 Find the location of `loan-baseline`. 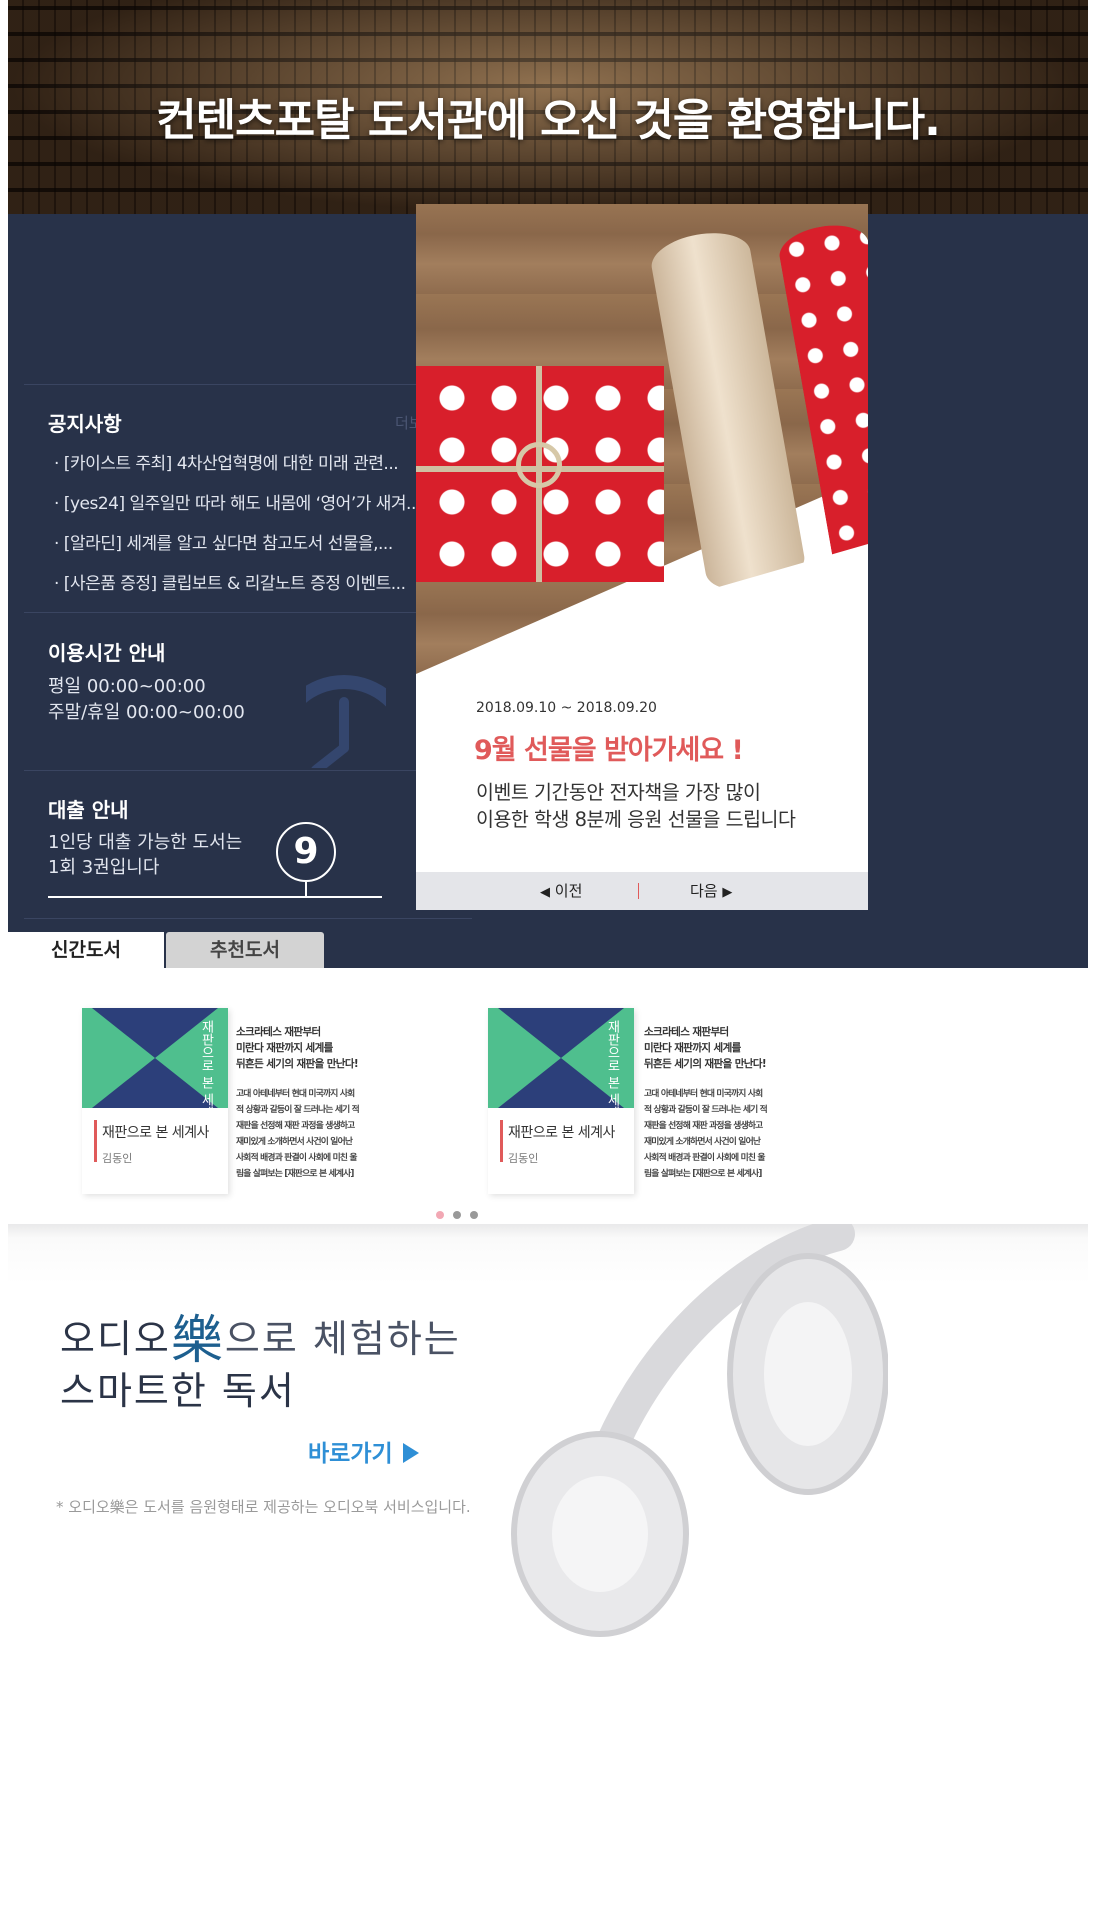

loan-baseline is located at coordinates (215, 897).